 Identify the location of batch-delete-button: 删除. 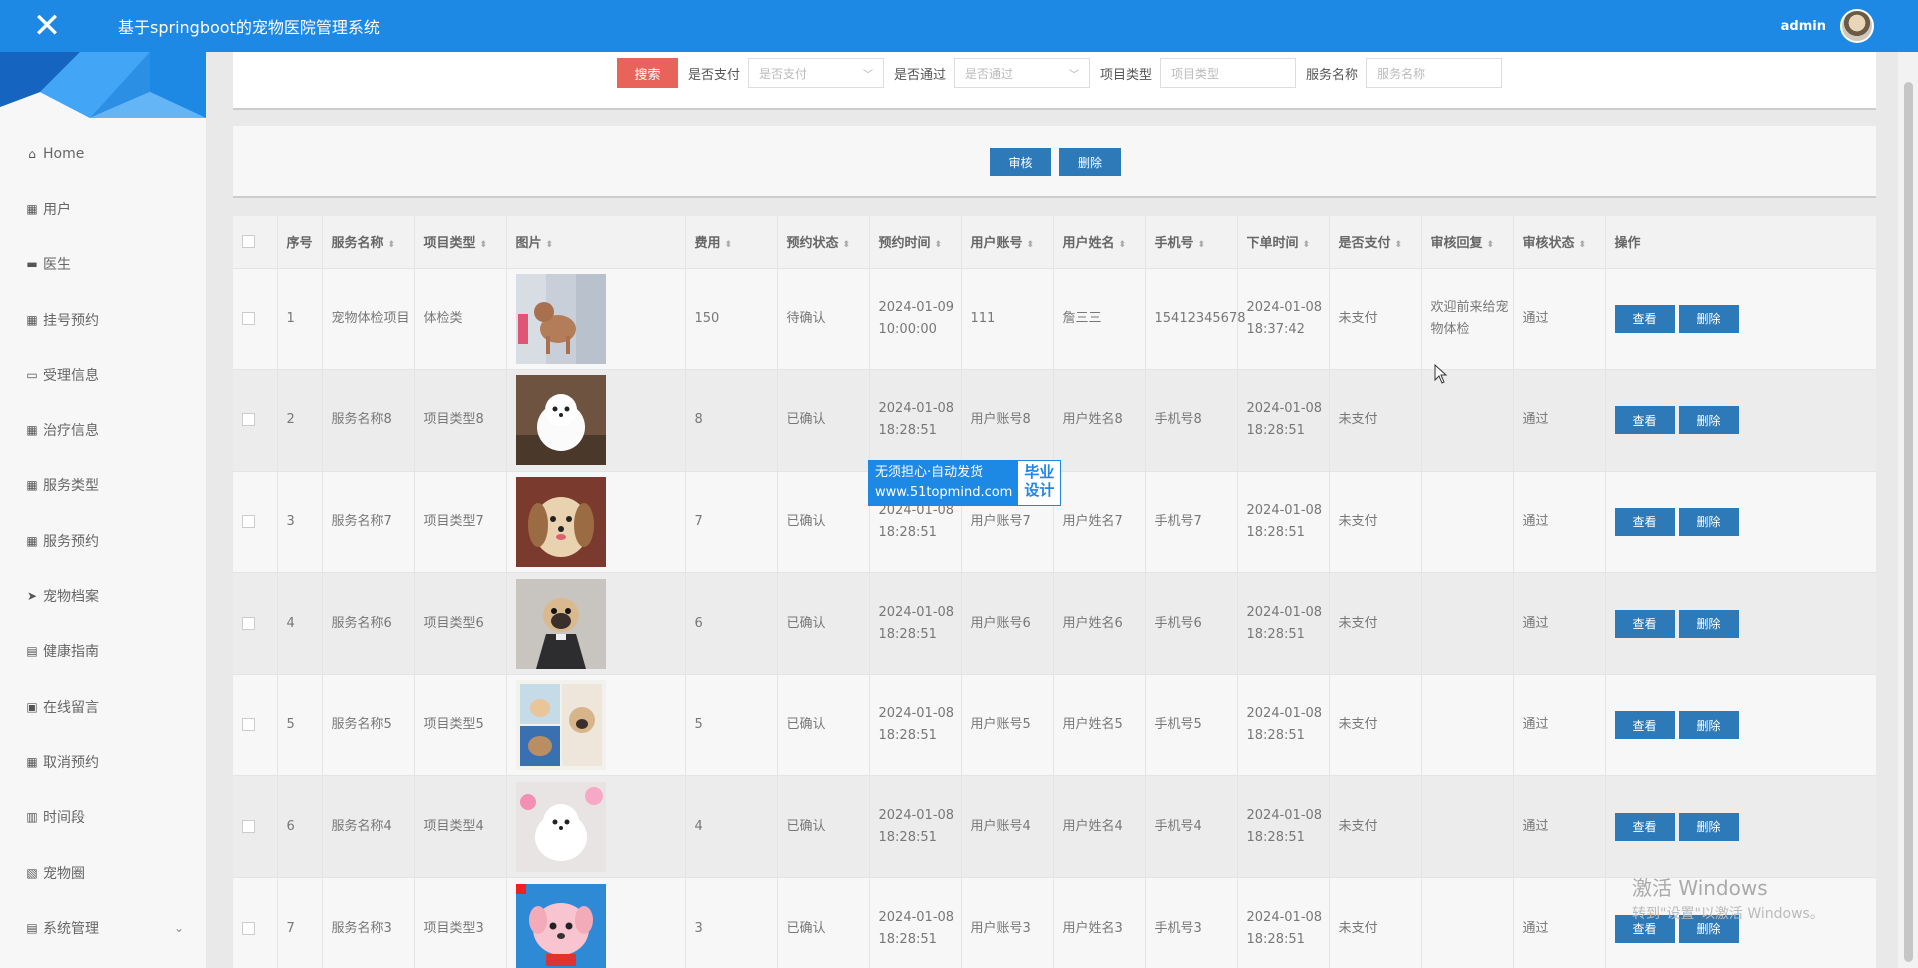
(1090, 162).